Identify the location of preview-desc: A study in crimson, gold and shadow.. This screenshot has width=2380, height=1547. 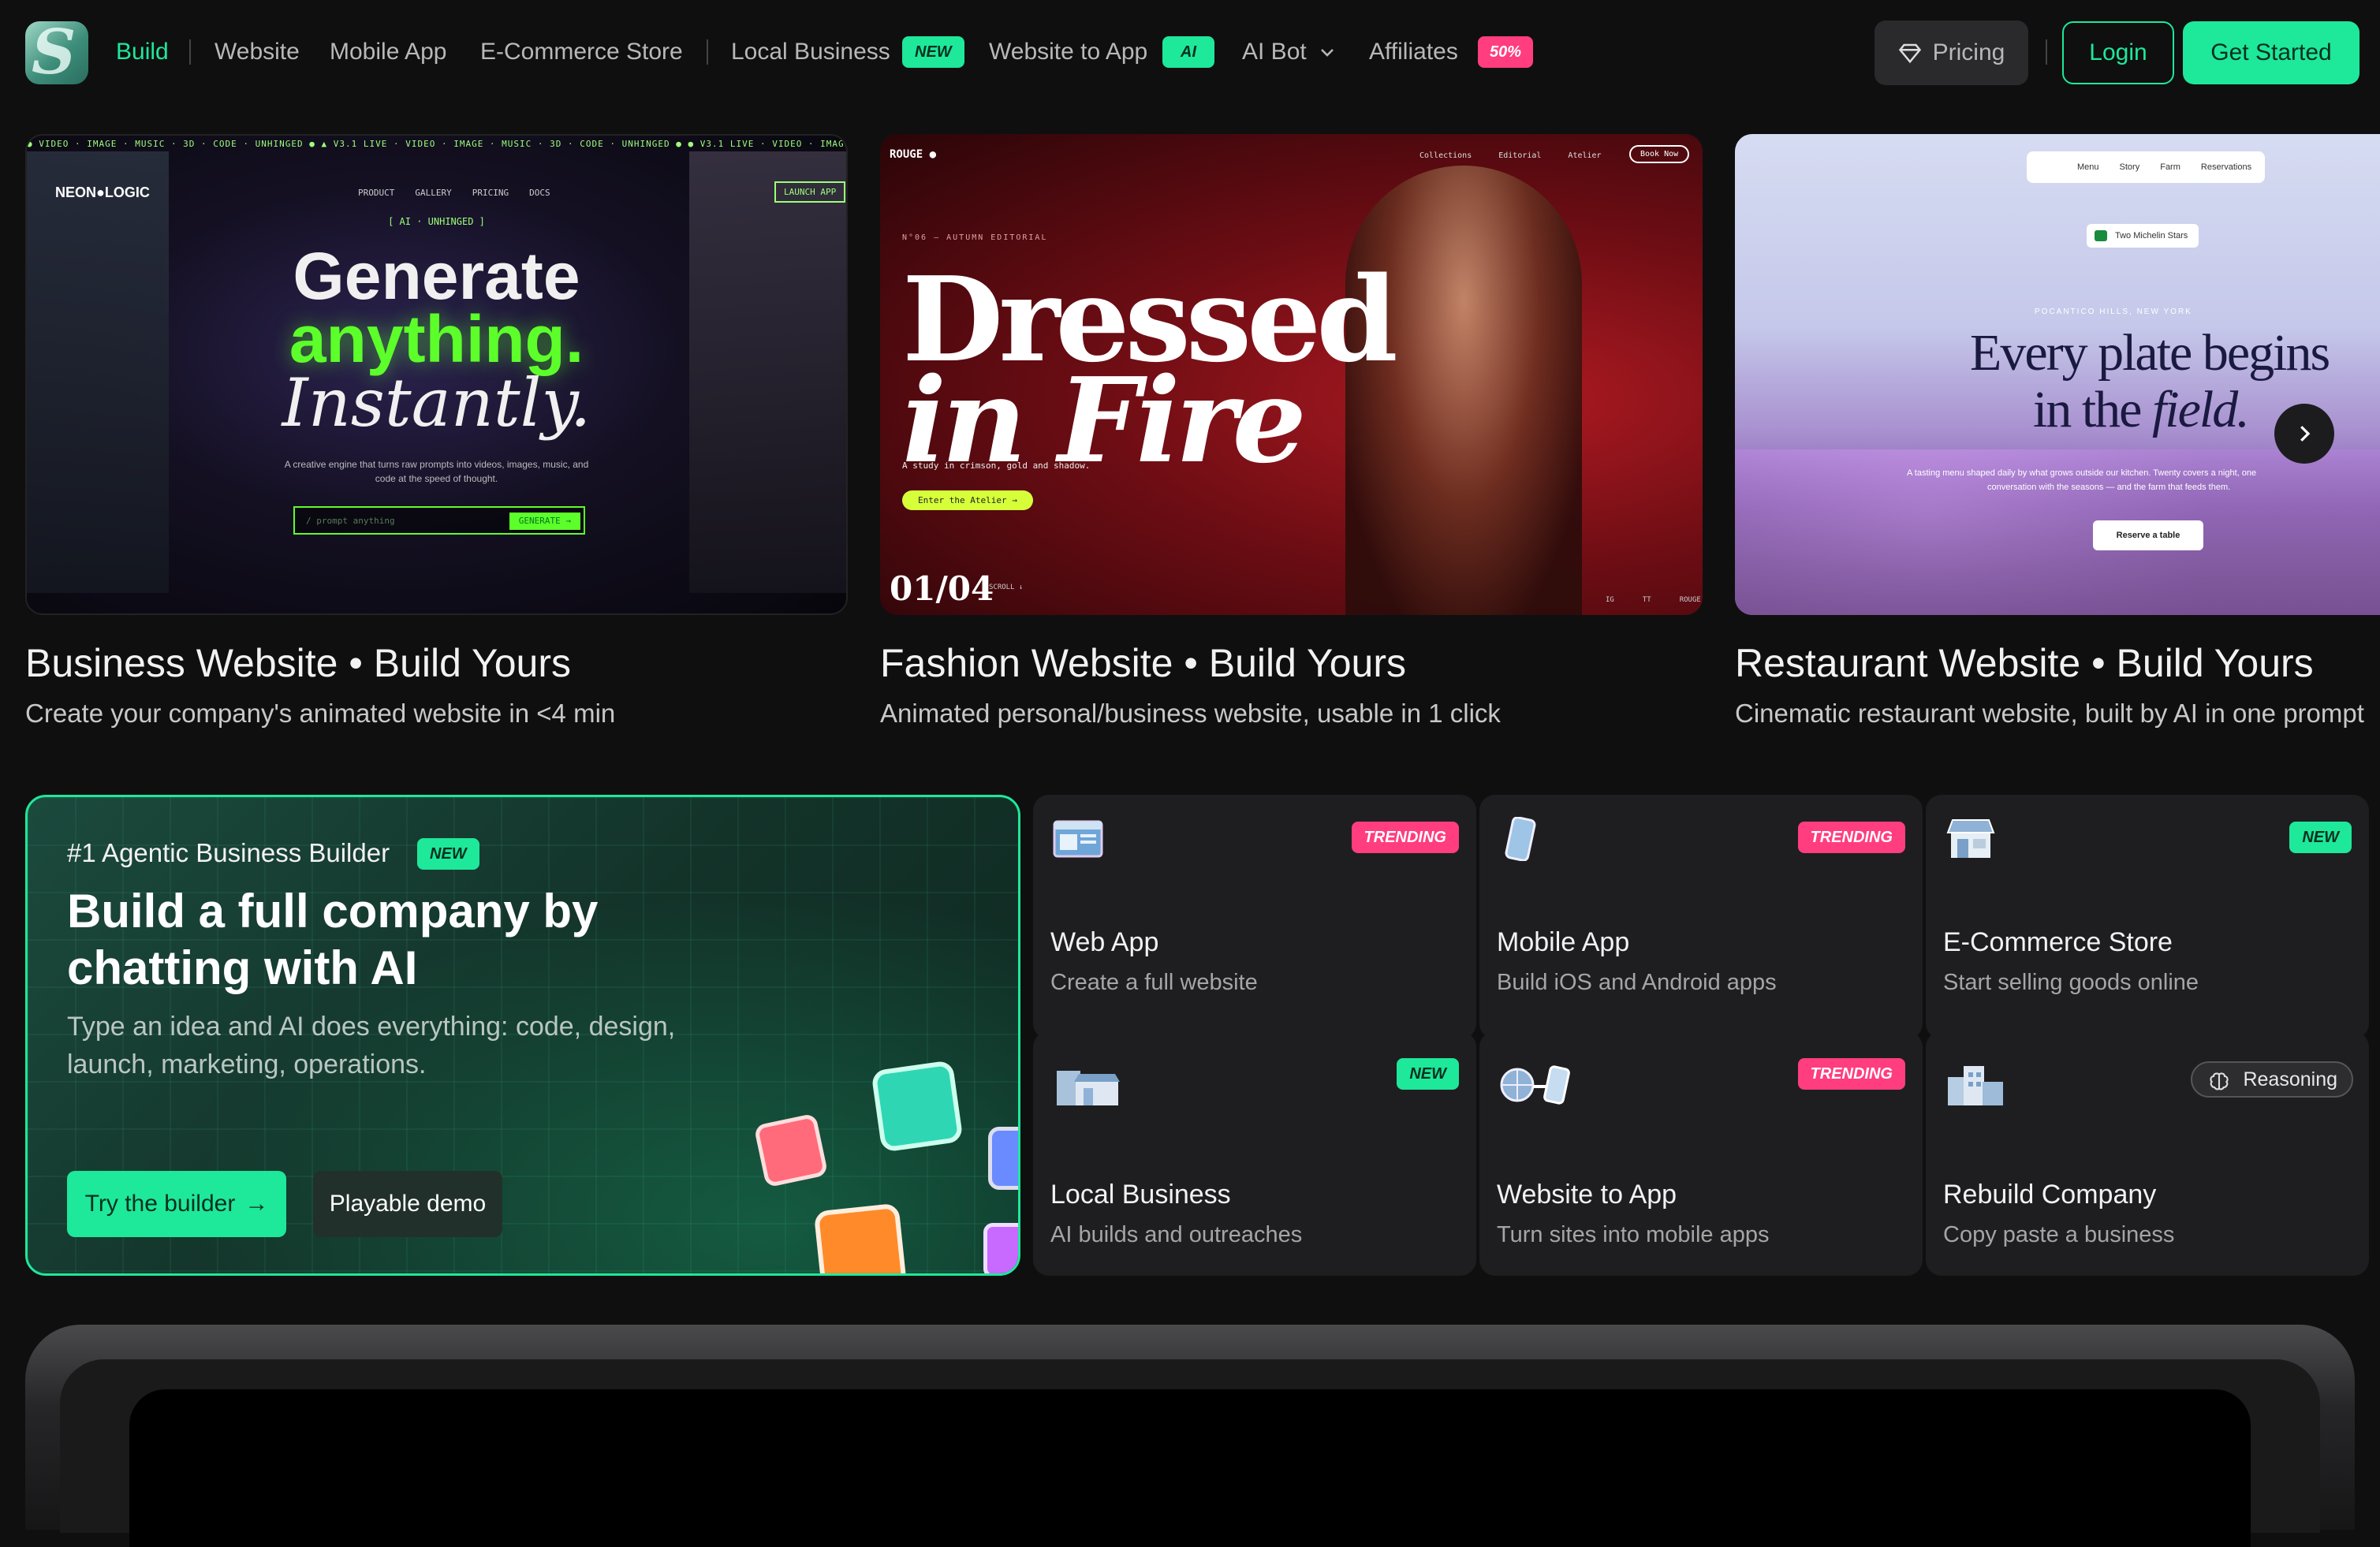
(996, 465).